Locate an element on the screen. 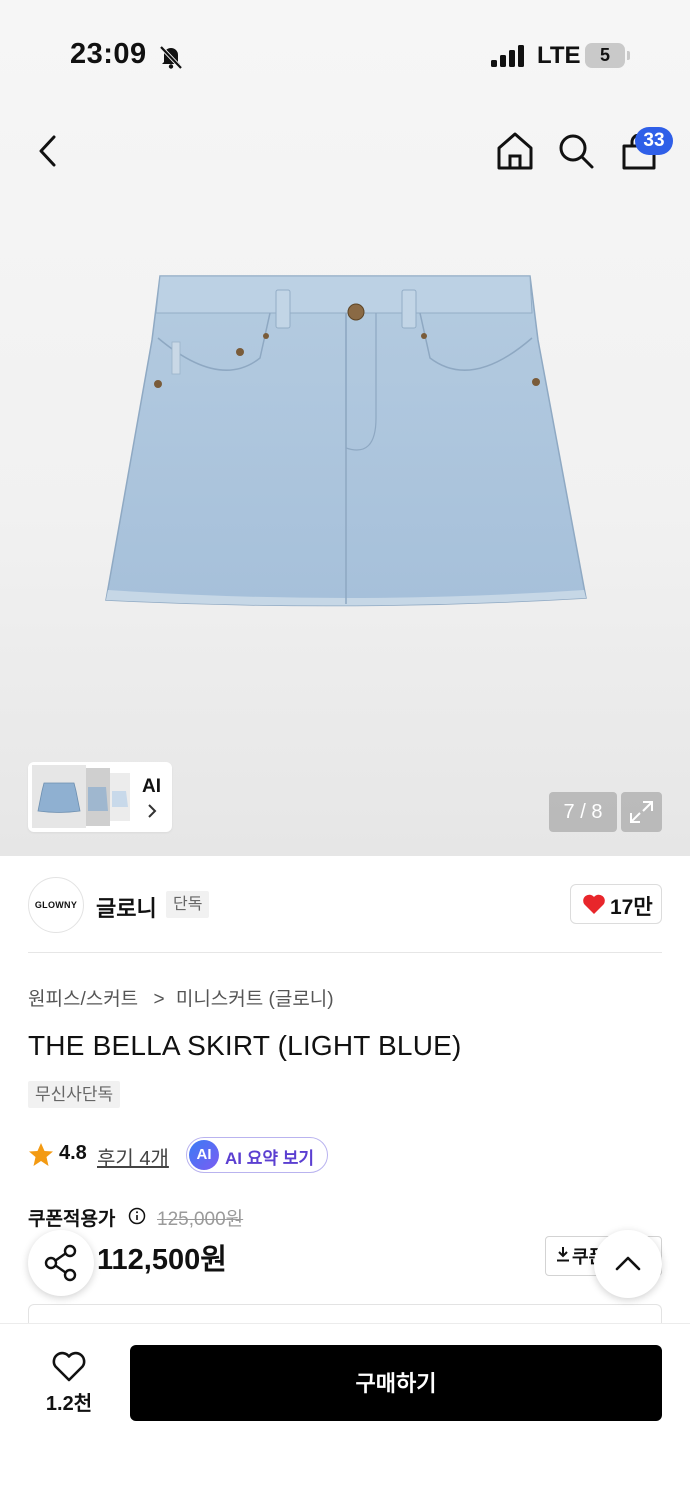 The width and height of the screenshot is (690, 1500). battery-indicator: 5 is located at coordinates (605, 55).